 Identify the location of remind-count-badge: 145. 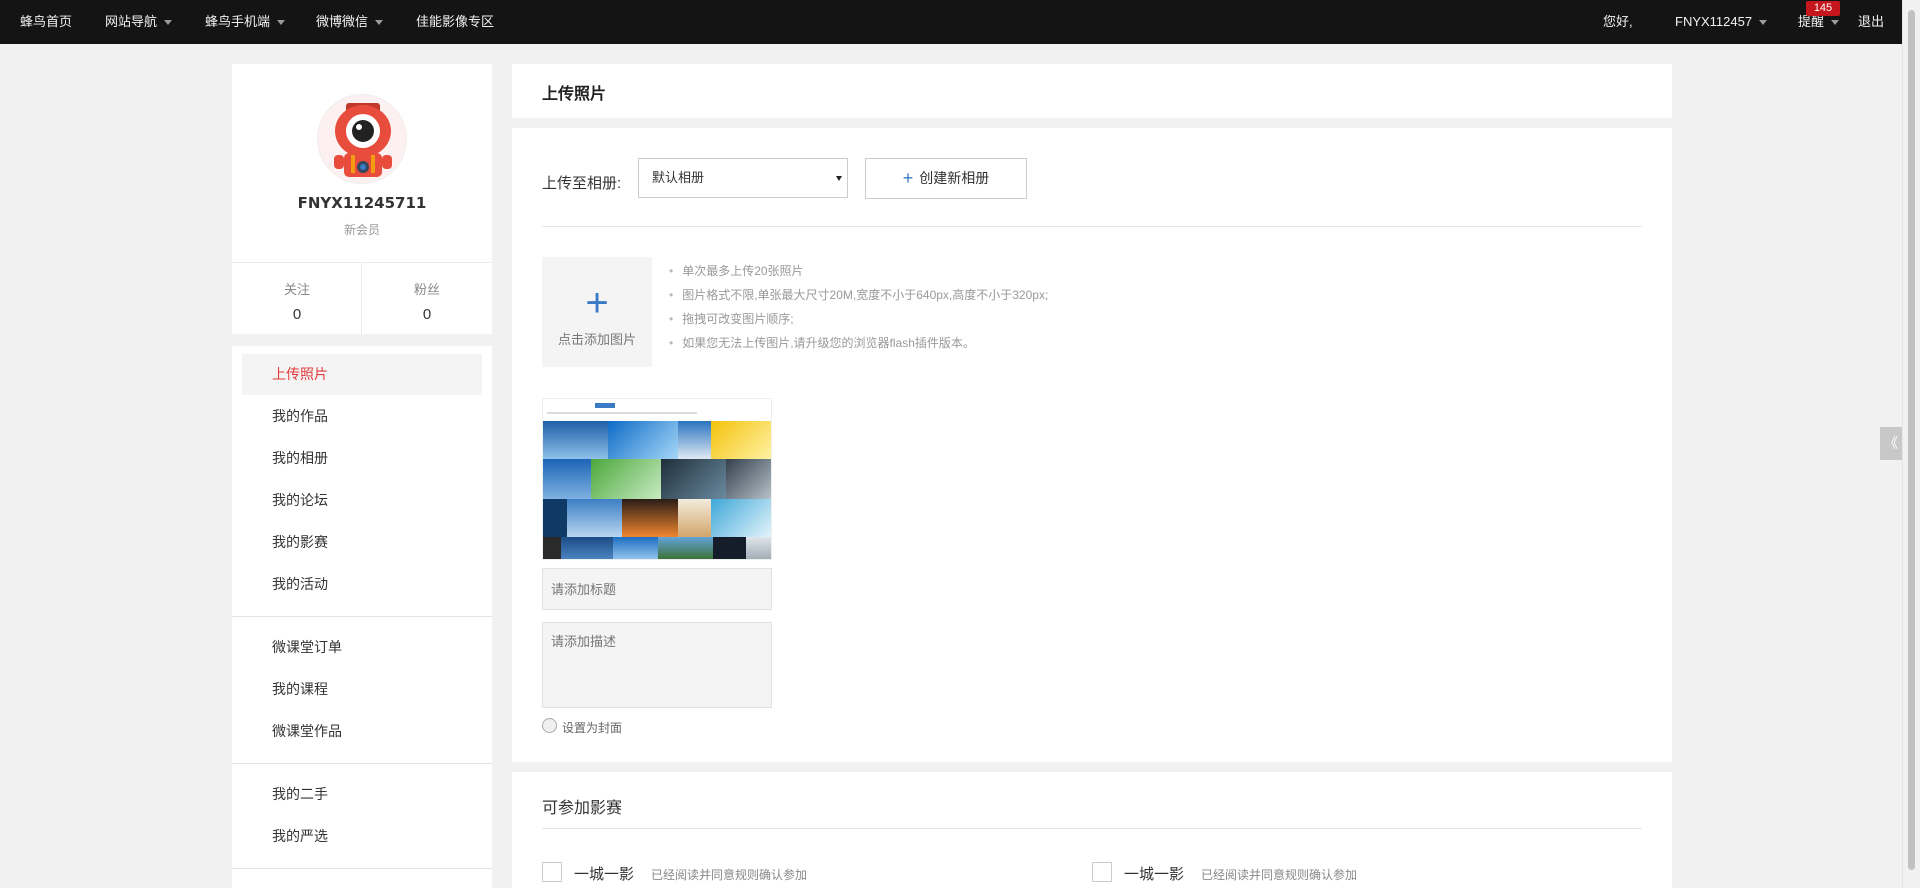
(1823, 8).